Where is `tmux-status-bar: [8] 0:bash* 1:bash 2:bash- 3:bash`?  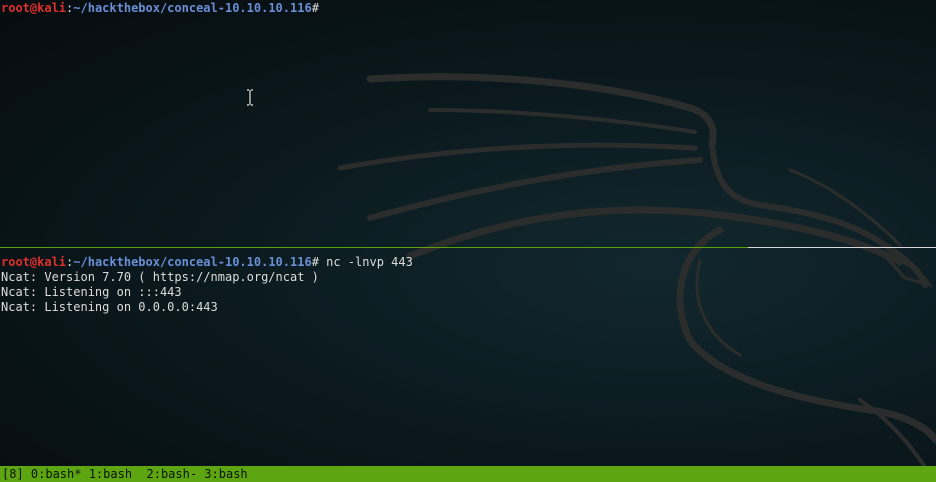
tmux-status-bar: [8] 0:bash* 1:bash 2:bash- 3:bash is located at coordinates (468, 474).